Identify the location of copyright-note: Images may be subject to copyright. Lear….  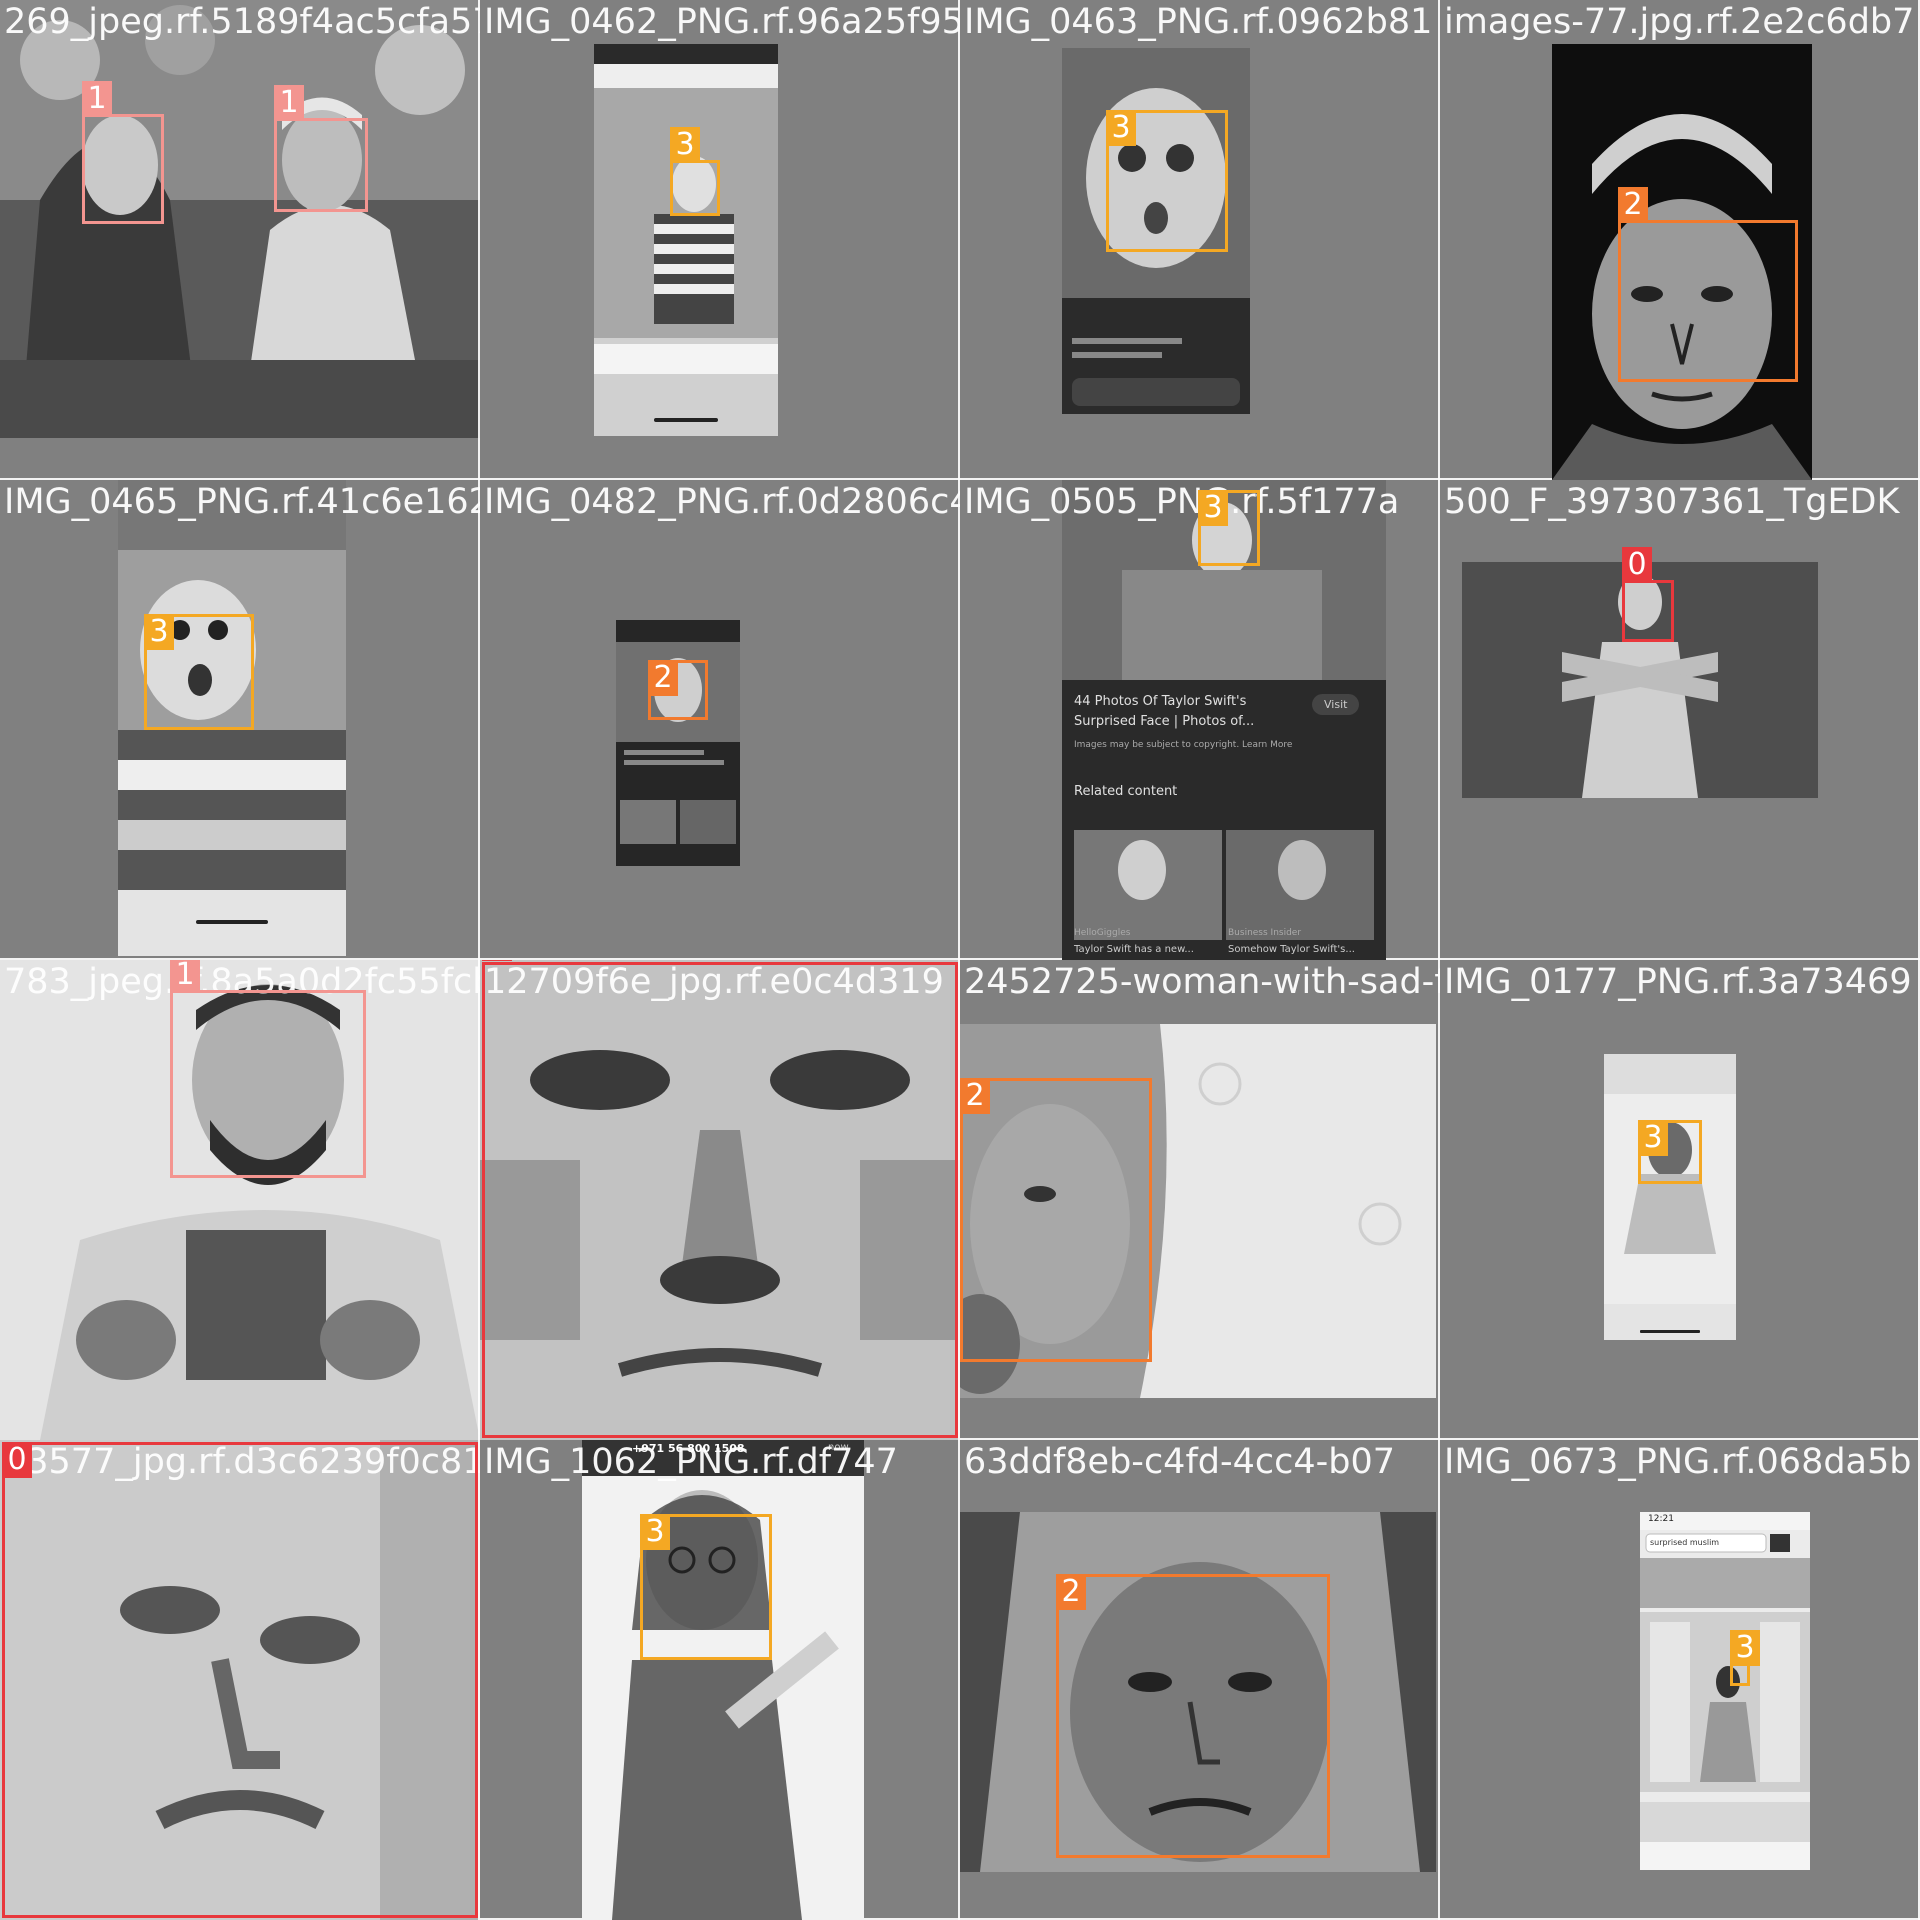
(1183, 745).